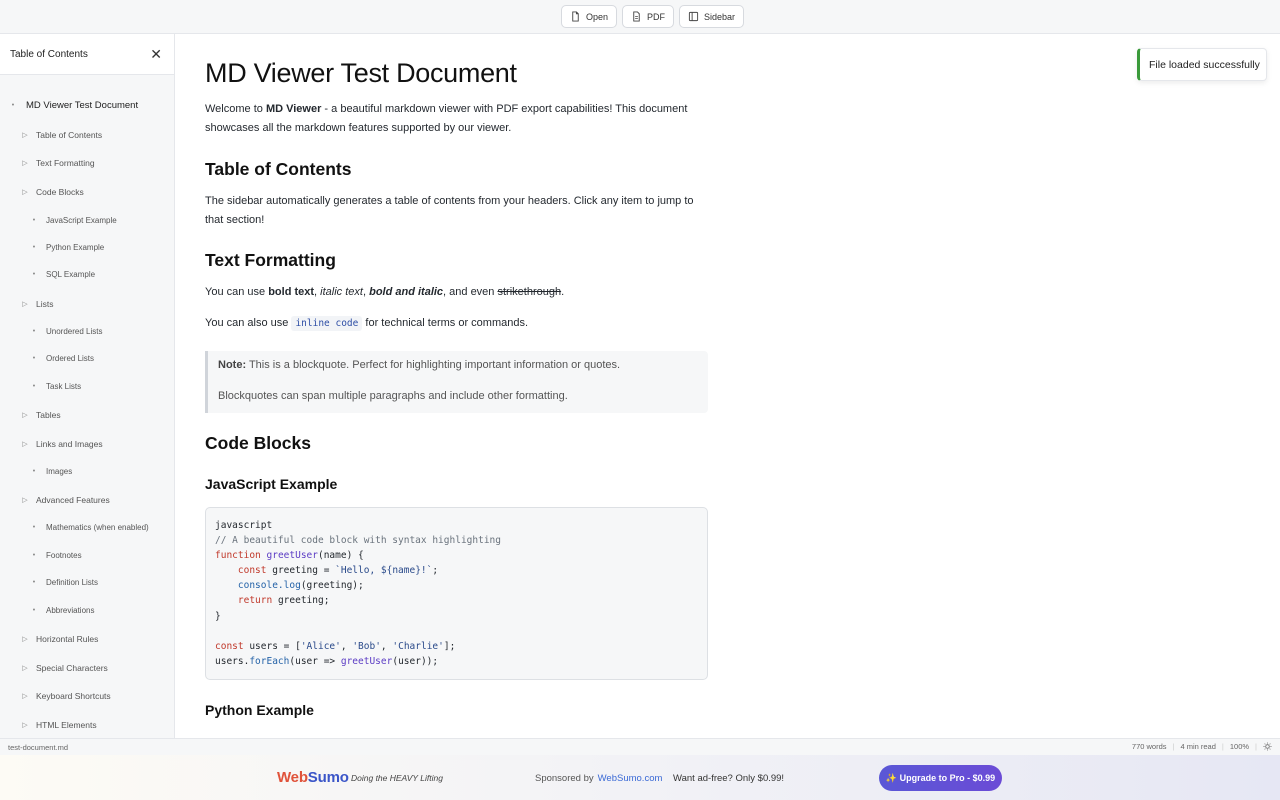  What do you see at coordinates (470, 292) in the screenshot?
I see `fmt-text: , and even` at bounding box center [470, 292].